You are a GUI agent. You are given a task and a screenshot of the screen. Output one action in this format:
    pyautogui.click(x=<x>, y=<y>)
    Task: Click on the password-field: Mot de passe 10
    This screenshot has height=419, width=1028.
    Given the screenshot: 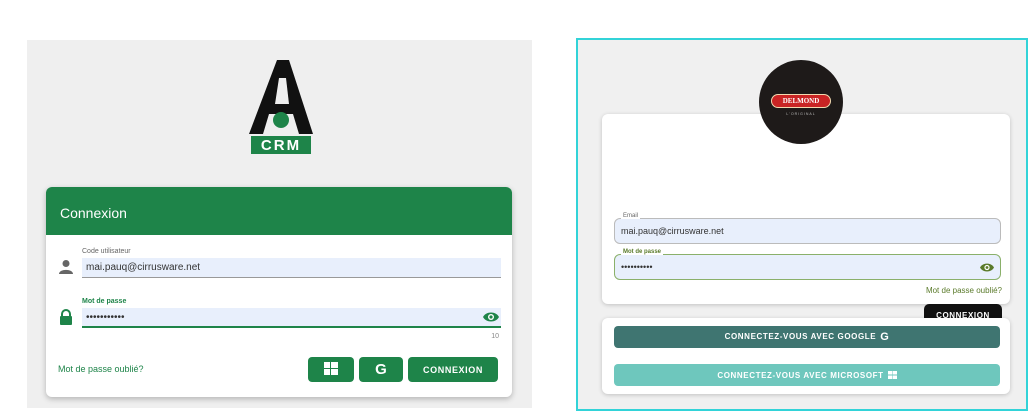 What is the action you would take?
    pyautogui.click(x=291, y=318)
    